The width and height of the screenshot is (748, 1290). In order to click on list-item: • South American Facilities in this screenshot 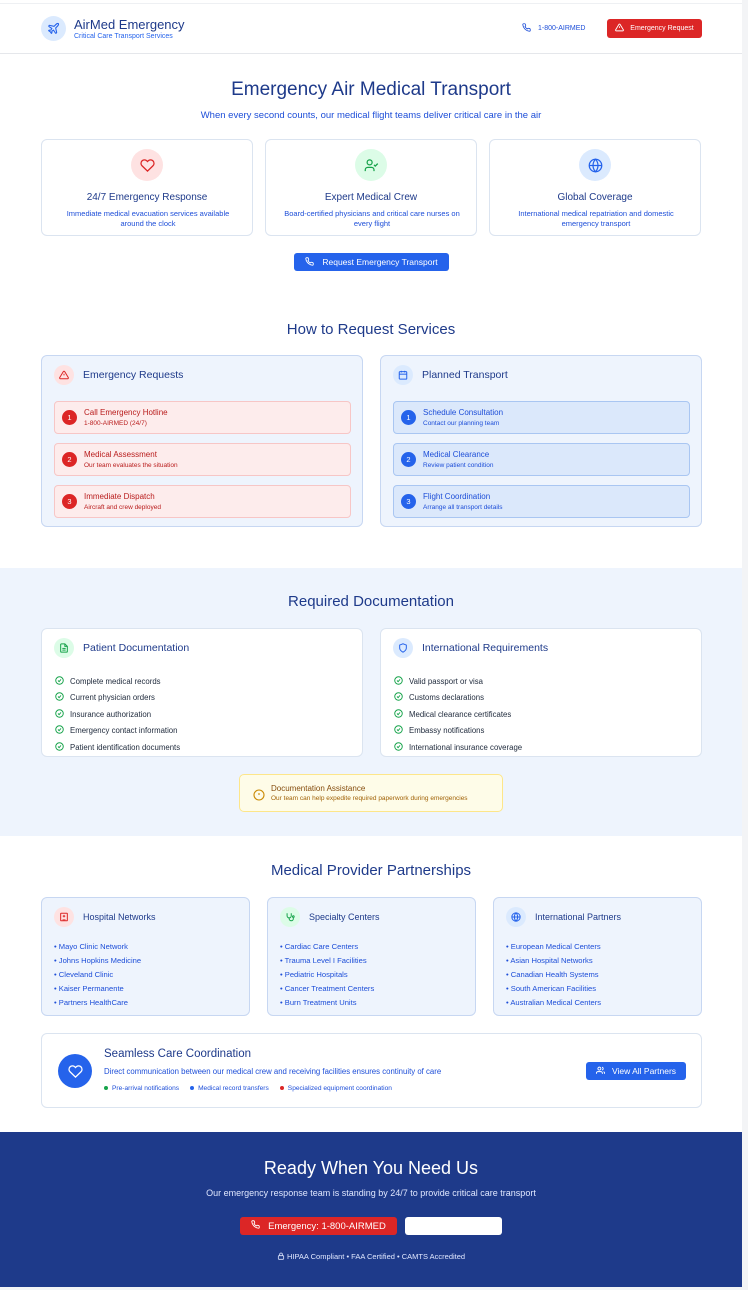, I will do `click(553, 991)`.